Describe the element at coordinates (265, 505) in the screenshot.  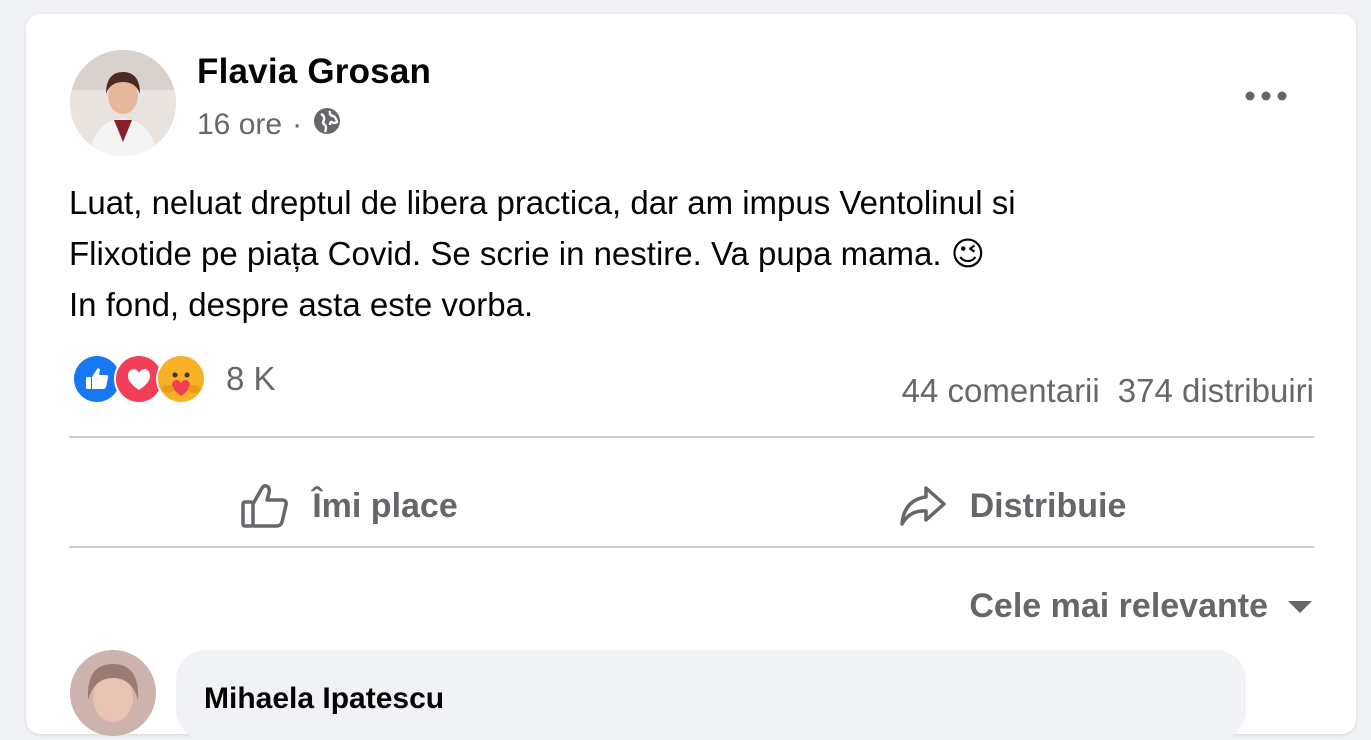
I see `thumbs-up-icon` at that location.